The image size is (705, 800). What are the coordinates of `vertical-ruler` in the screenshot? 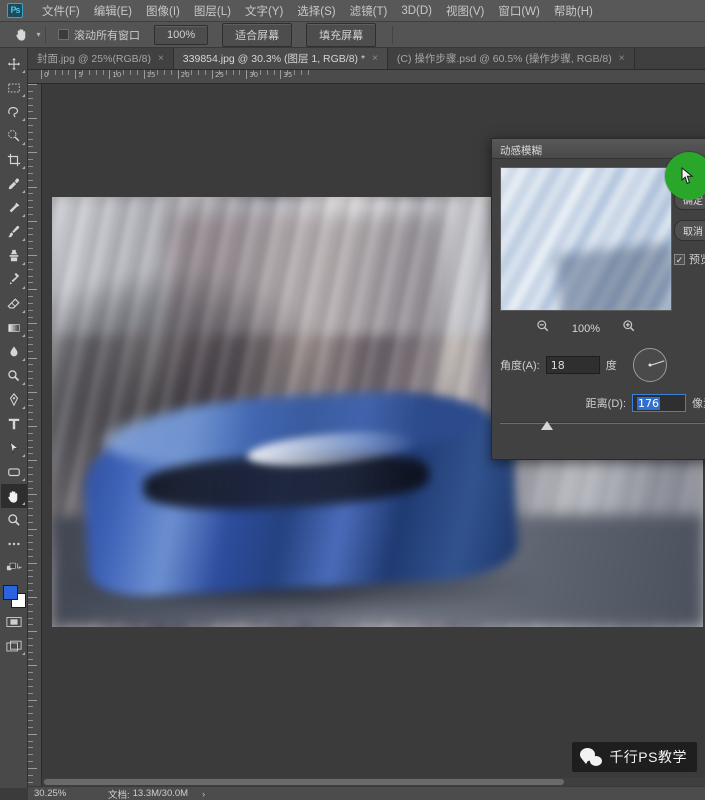 It's located at (35, 435).